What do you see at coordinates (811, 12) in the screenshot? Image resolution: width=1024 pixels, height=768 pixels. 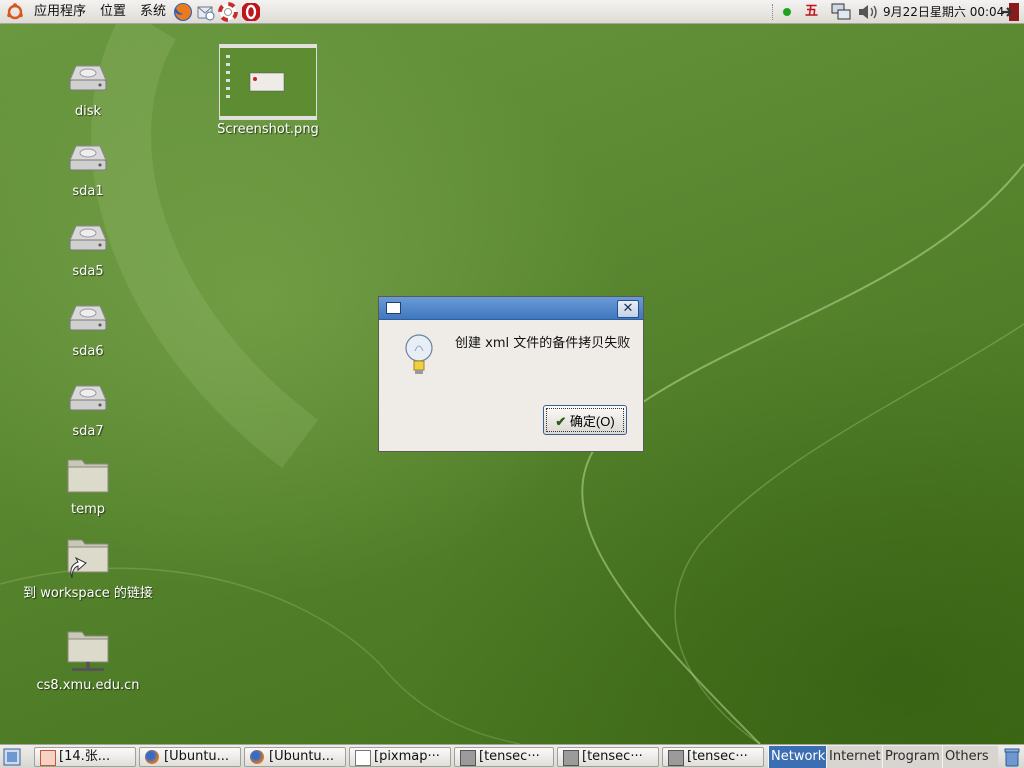 I see `input-method-indicator: 五` at bounding box center [811, 12].